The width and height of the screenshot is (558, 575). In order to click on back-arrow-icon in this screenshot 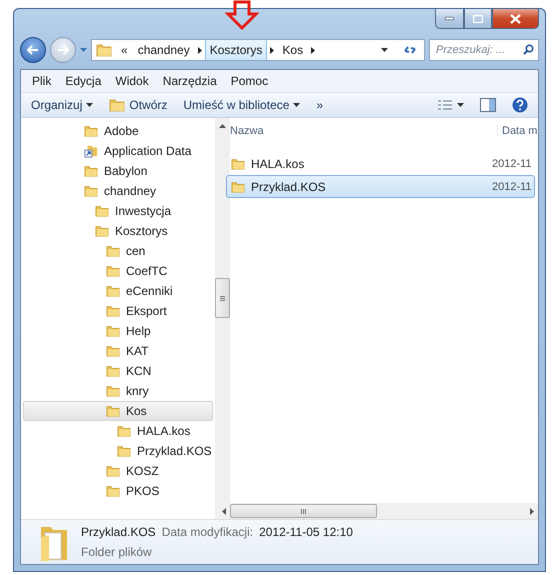, I will do `click(33, 50)`.